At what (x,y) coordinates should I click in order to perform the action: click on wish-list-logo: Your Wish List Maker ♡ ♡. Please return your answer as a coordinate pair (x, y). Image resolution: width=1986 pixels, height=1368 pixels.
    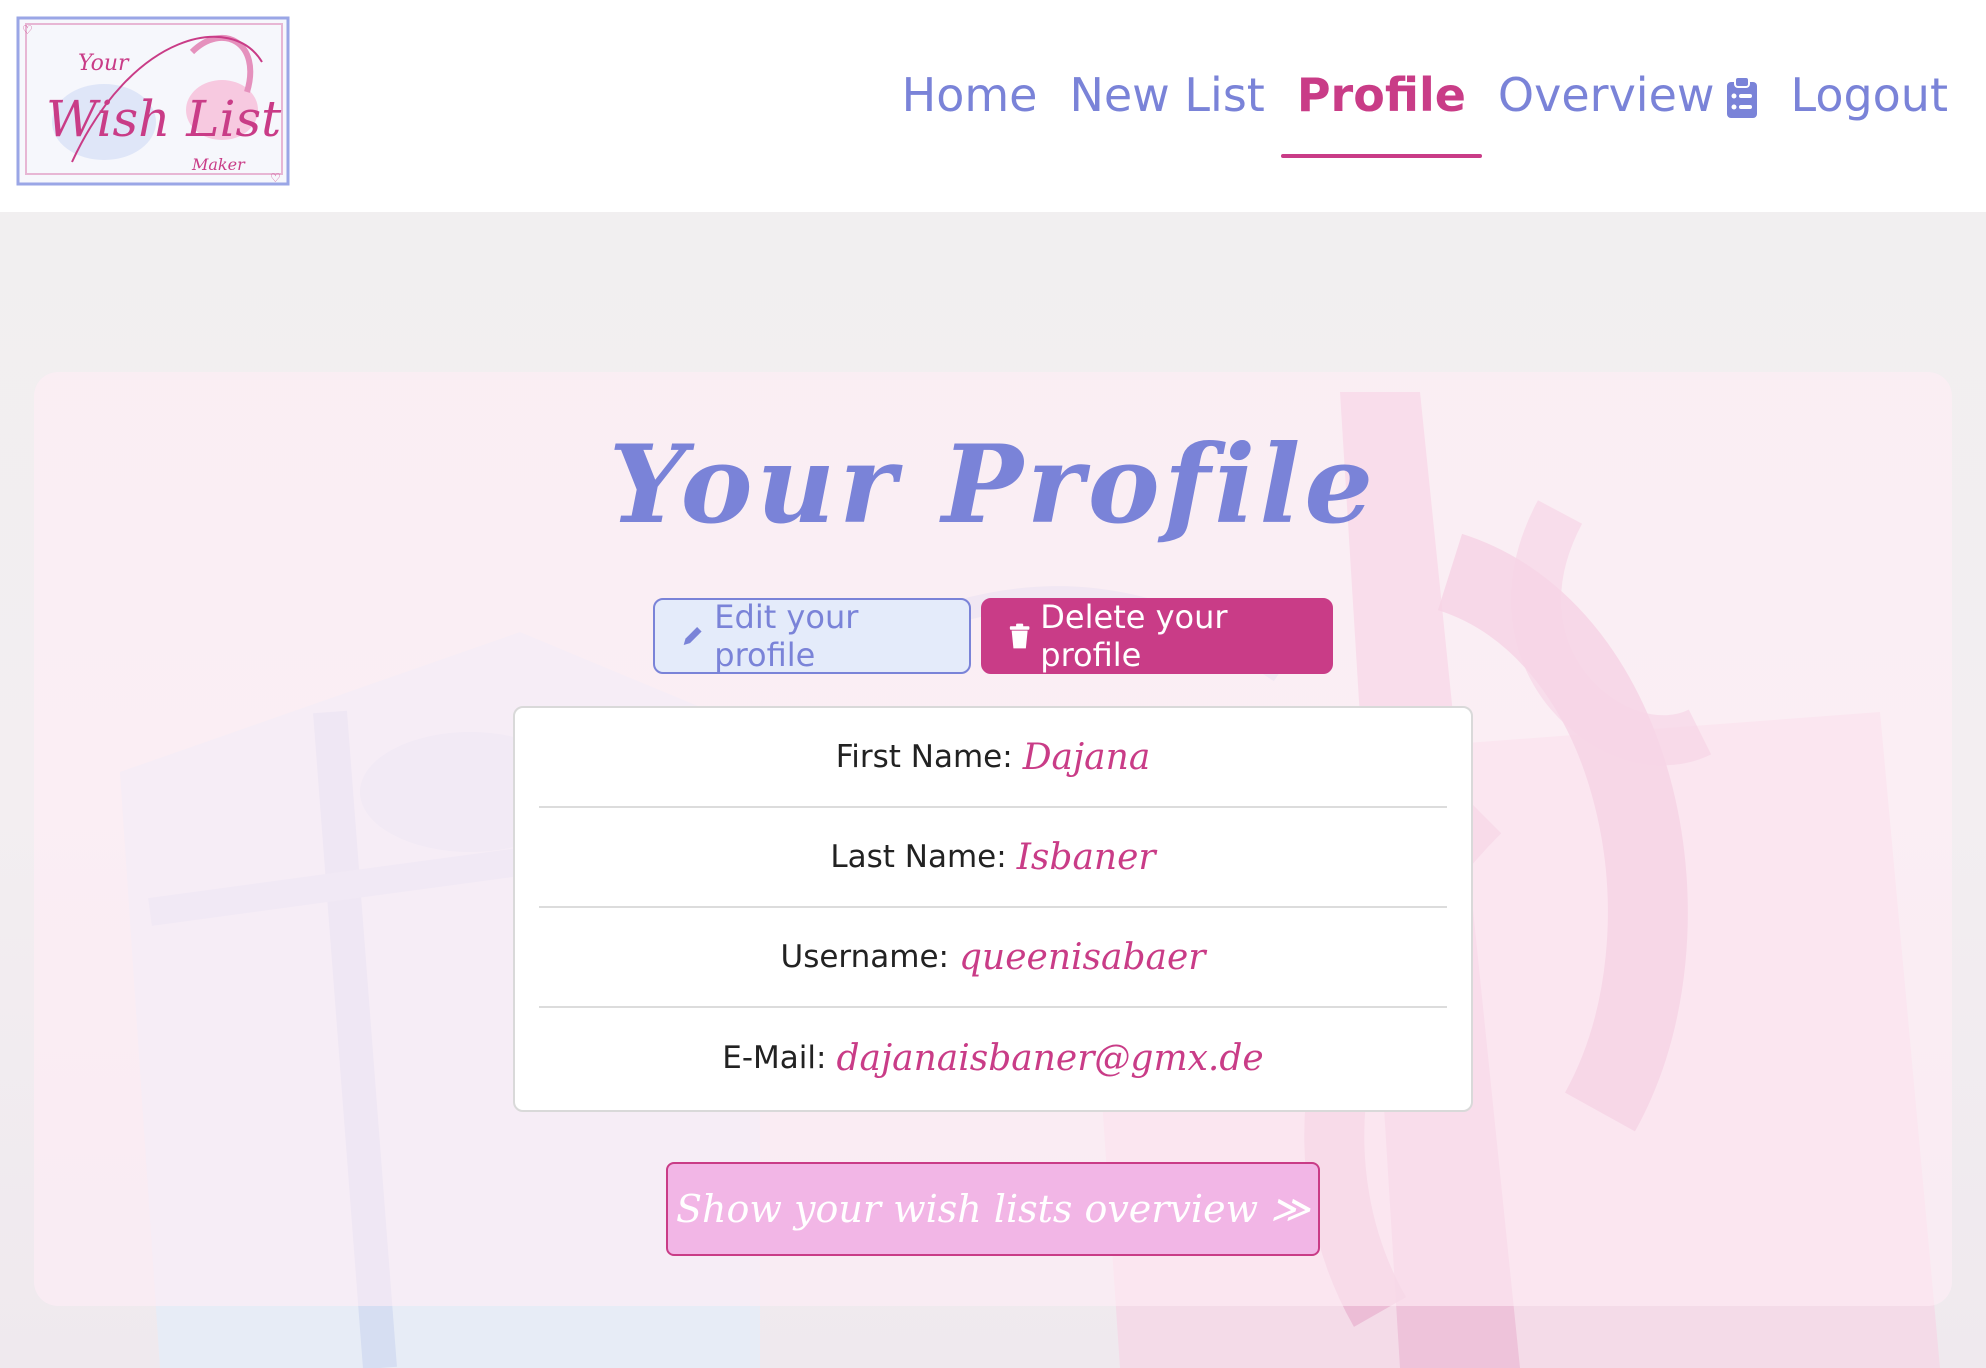
    Looking at the image, I should click on (153, 102).